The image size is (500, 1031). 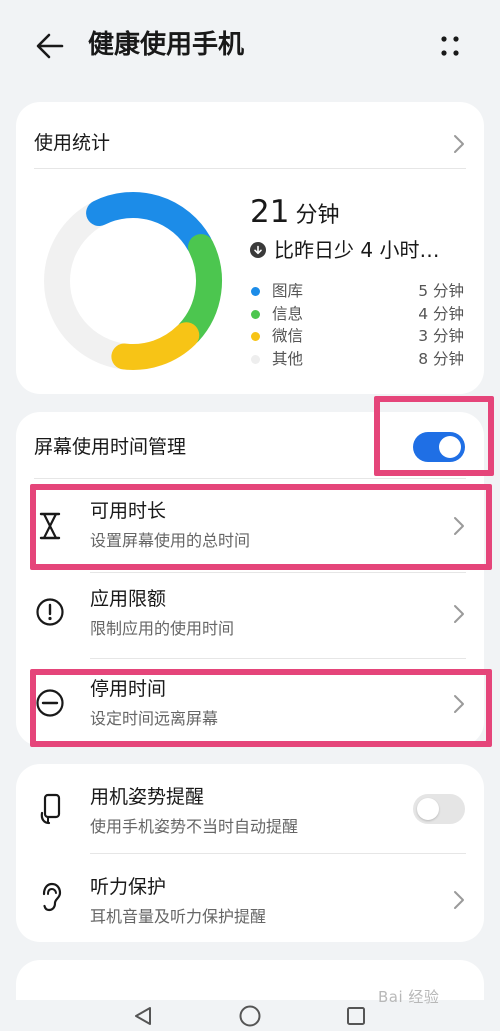 I want to click on list-item-title: 可用时长, so click(x=128, y=511).